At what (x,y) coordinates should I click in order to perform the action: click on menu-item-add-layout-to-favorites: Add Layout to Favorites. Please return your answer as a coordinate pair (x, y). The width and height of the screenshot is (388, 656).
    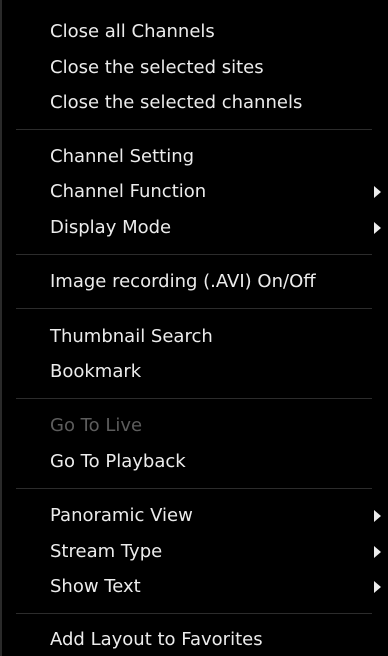
    Looking at the image, I should click on (219, 640).